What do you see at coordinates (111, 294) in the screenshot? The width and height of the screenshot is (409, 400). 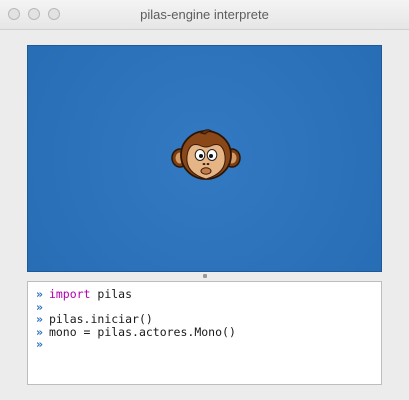 I see `code-text: pilas` at bounding box center [111, 294].